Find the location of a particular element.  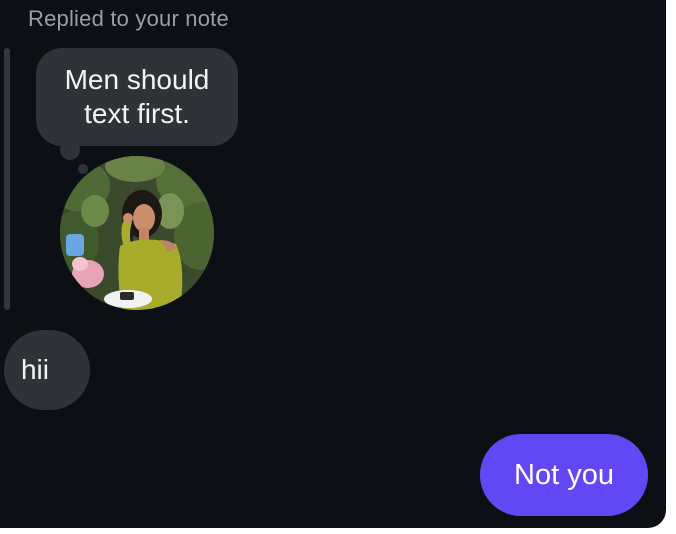

note-bubble: Men should text first. is located at coordinates (137, 97).